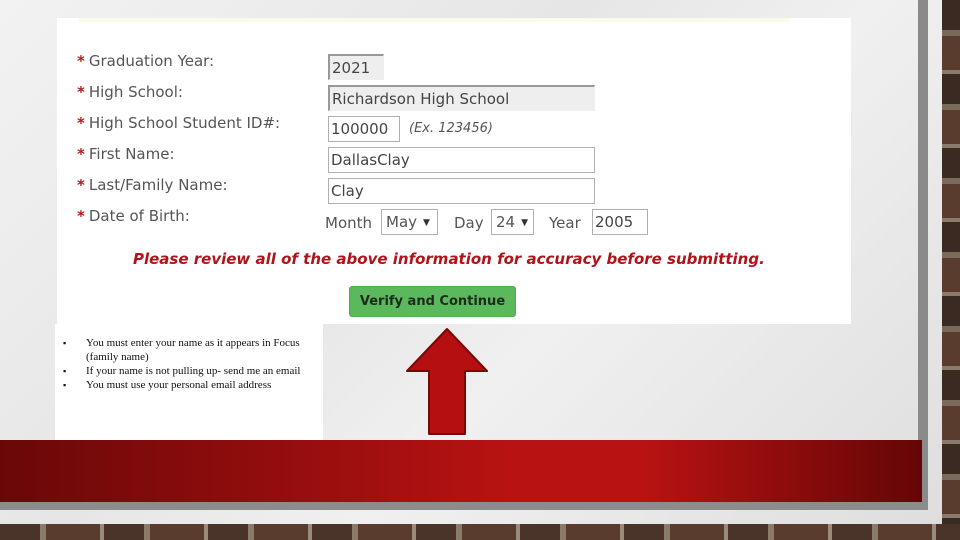 This screenshot has width=960, height=540. I want to click on up-arrow-icon, so click(447, 381).